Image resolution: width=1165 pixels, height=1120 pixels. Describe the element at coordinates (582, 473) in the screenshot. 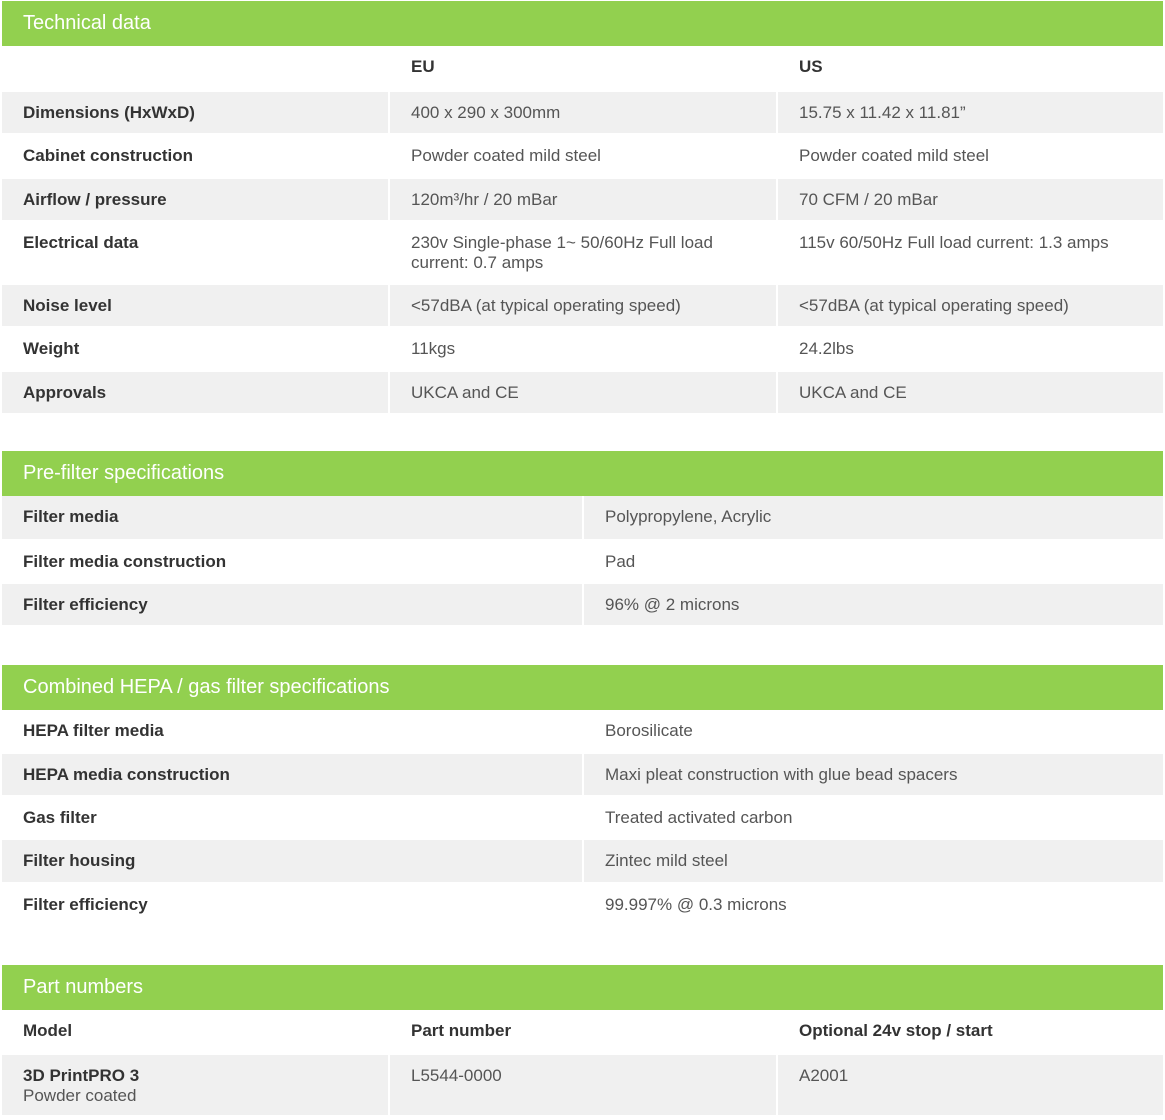

I see `section-title: Pre-filter specifications` at that location.